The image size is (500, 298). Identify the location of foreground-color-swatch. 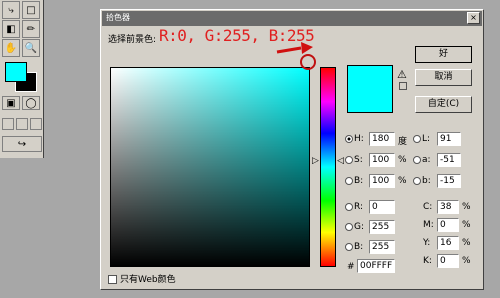
(16, 72).